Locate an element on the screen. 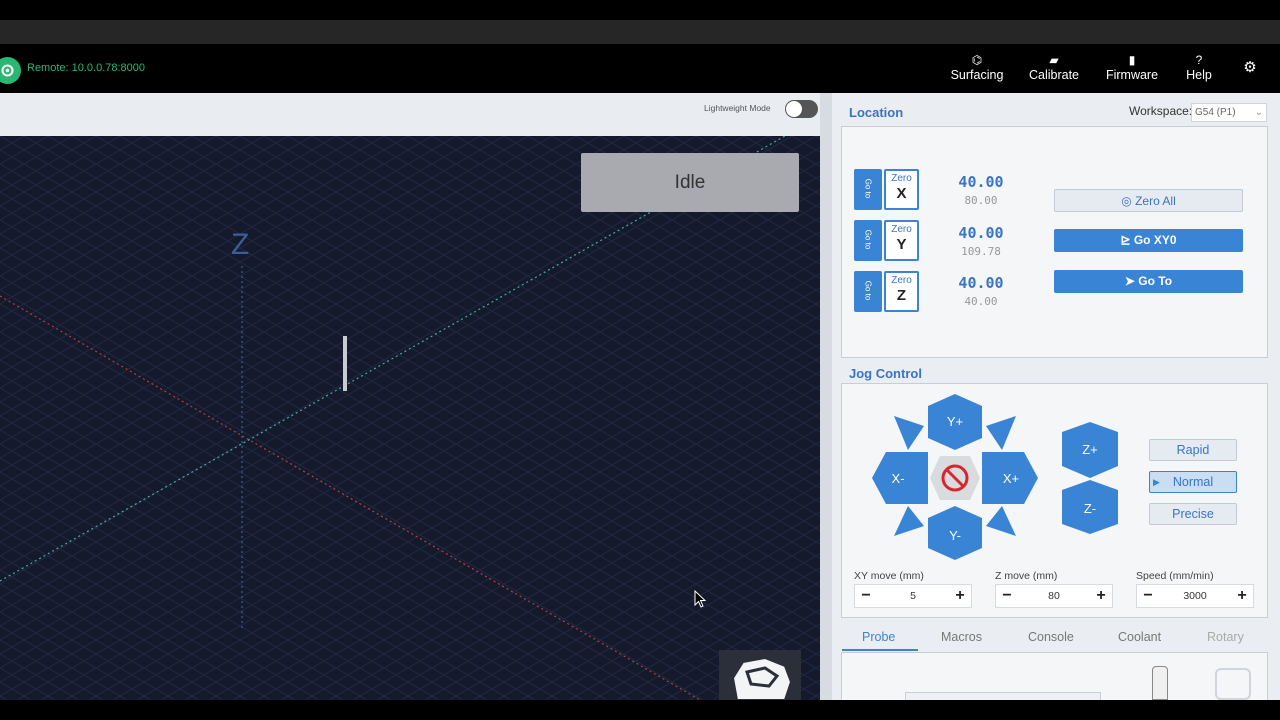  surfacing-icon: ⌬ is located at coordinates (977, 60).